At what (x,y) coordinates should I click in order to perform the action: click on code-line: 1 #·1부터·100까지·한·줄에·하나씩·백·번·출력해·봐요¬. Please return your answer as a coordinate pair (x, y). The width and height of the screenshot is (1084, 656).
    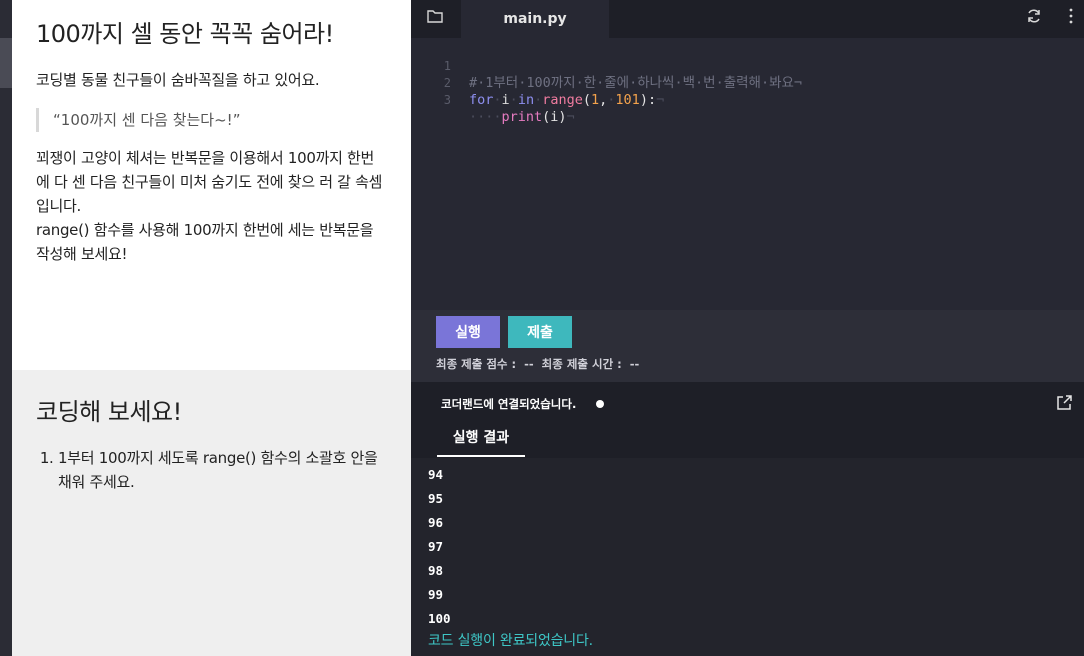
    Looking at the image, I should click on (747, 66).